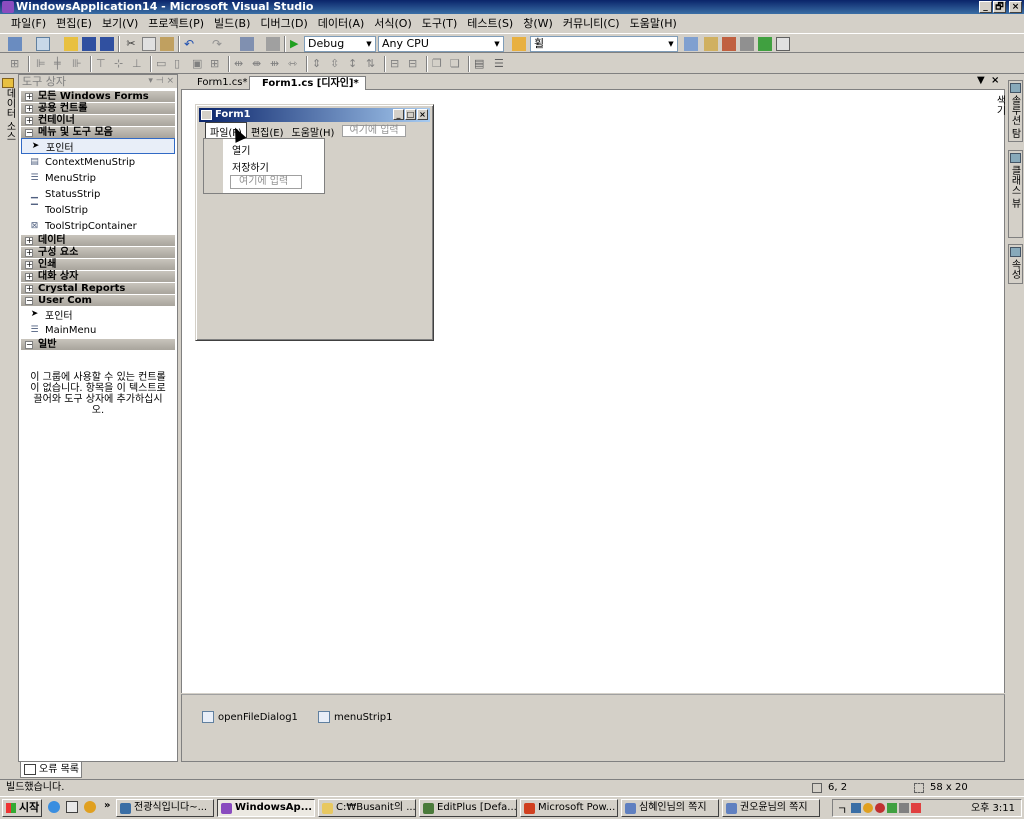 The width and height of the screenshot is (1024, 819). Describe the element at coordinates (241, 149) in the screenshot. I see `dropdown-item-open: 열기` at that location.